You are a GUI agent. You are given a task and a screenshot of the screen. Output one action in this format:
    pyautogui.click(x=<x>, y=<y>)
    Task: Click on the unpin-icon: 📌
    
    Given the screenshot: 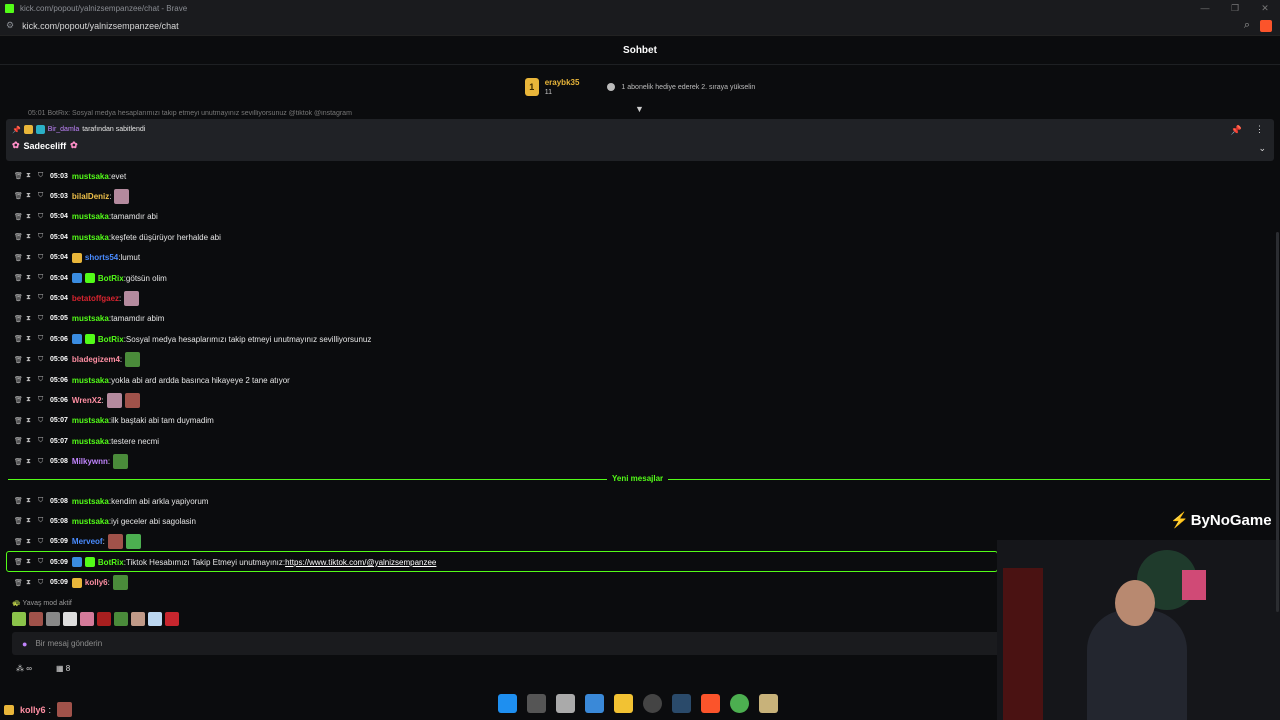 What is the action you would take?
    pyautogui.click(x=1236, y=130)
    